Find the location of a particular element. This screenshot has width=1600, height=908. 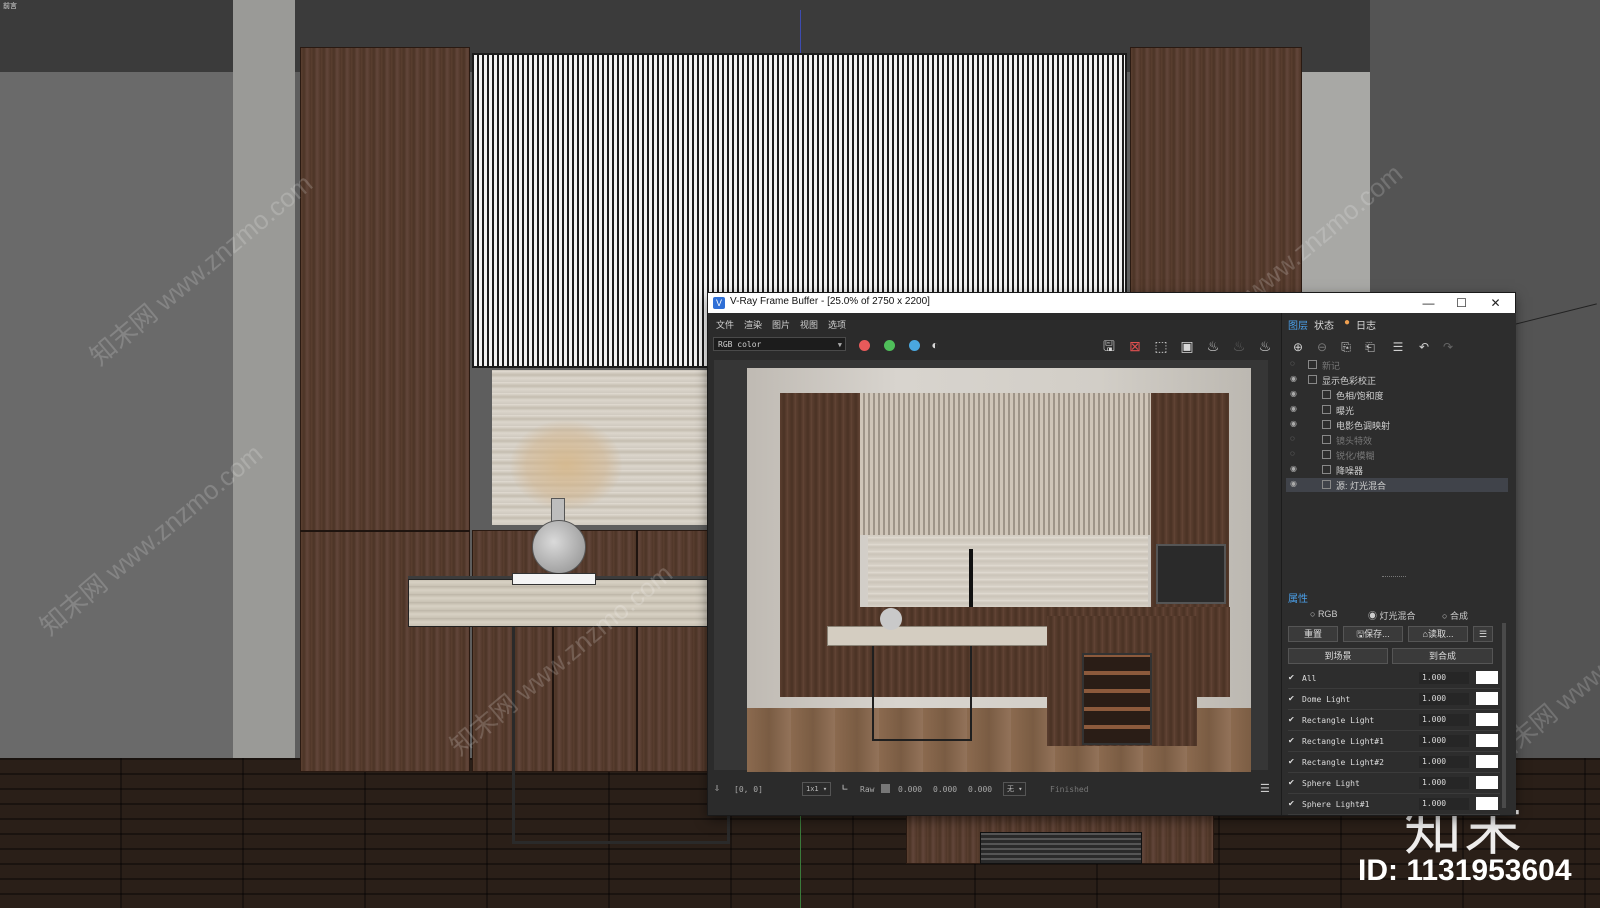

log-indicator-icon: ● is located at coordinates (1347, 322).